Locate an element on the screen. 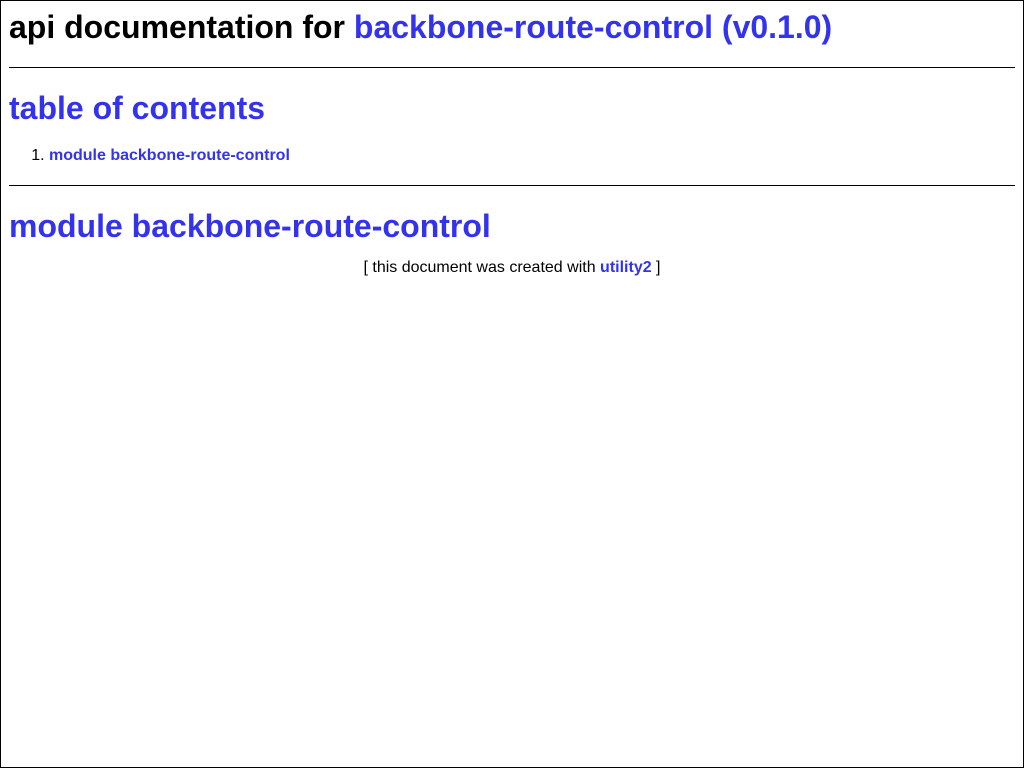  toc-link-module: module backbone-route-control is located at coordinates (169, 155).